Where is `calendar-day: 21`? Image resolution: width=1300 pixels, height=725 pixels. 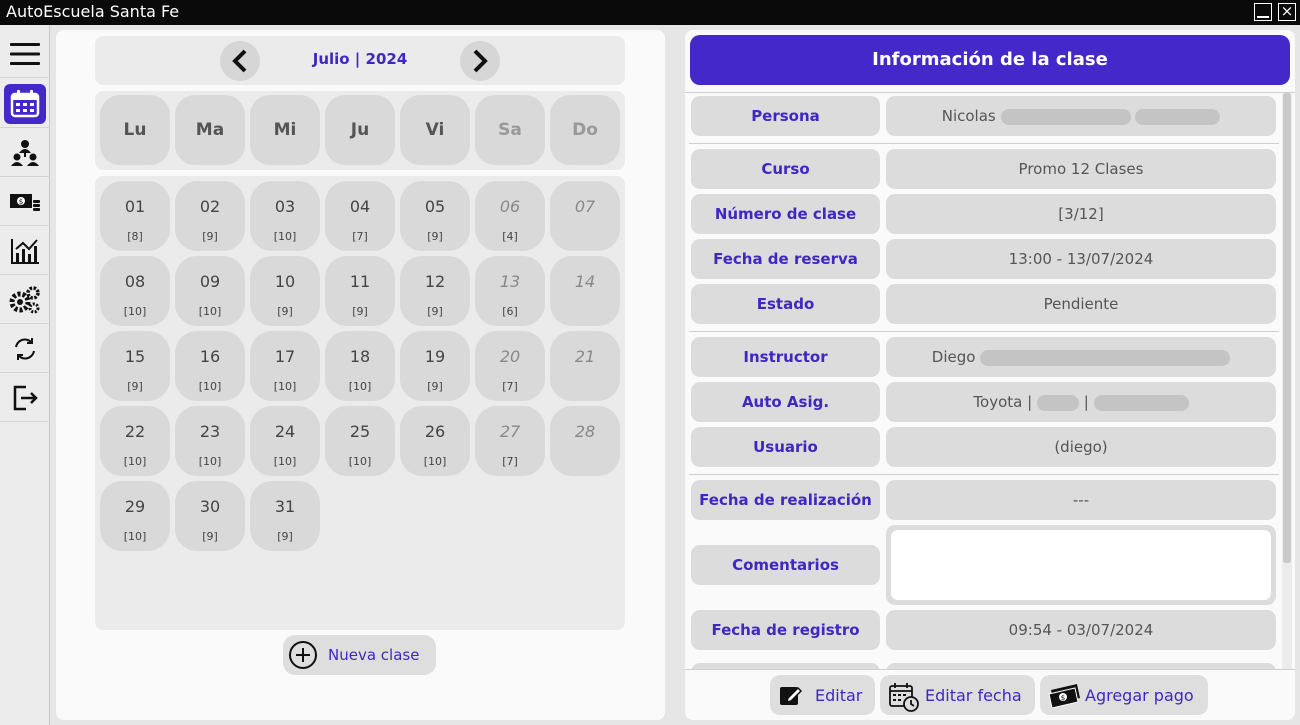 calendar-day: 21 is located at coordinates (585, 366).